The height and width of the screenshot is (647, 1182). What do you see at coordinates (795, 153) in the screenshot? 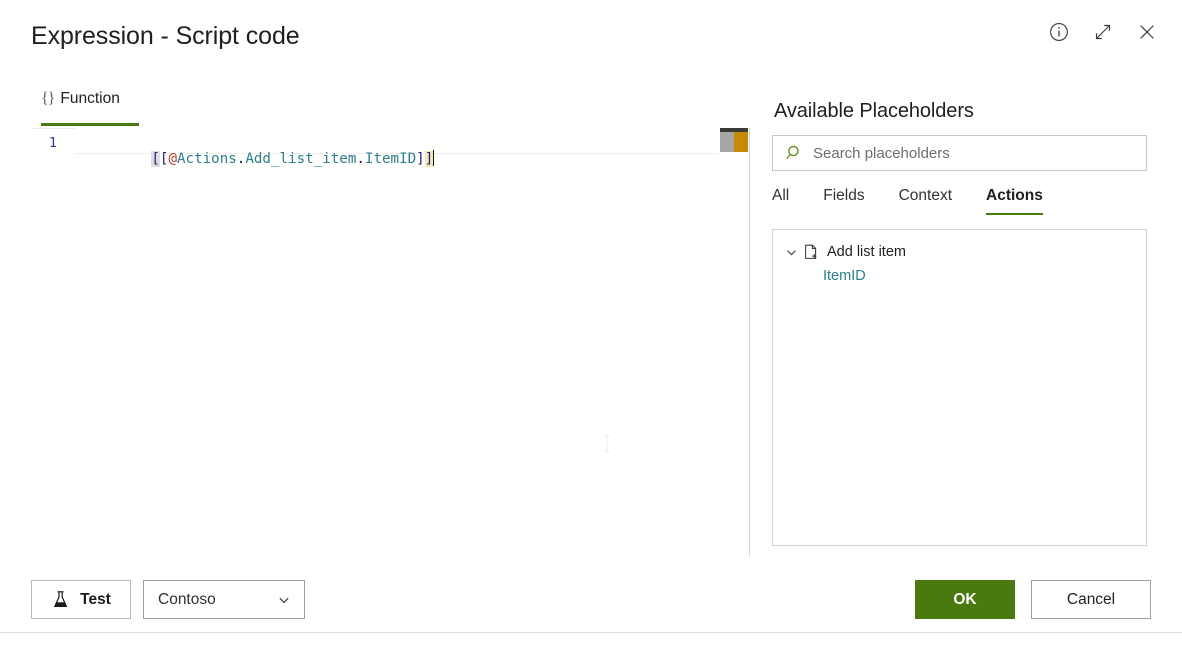
I see `search-icon` at bounding box center [795, 153].